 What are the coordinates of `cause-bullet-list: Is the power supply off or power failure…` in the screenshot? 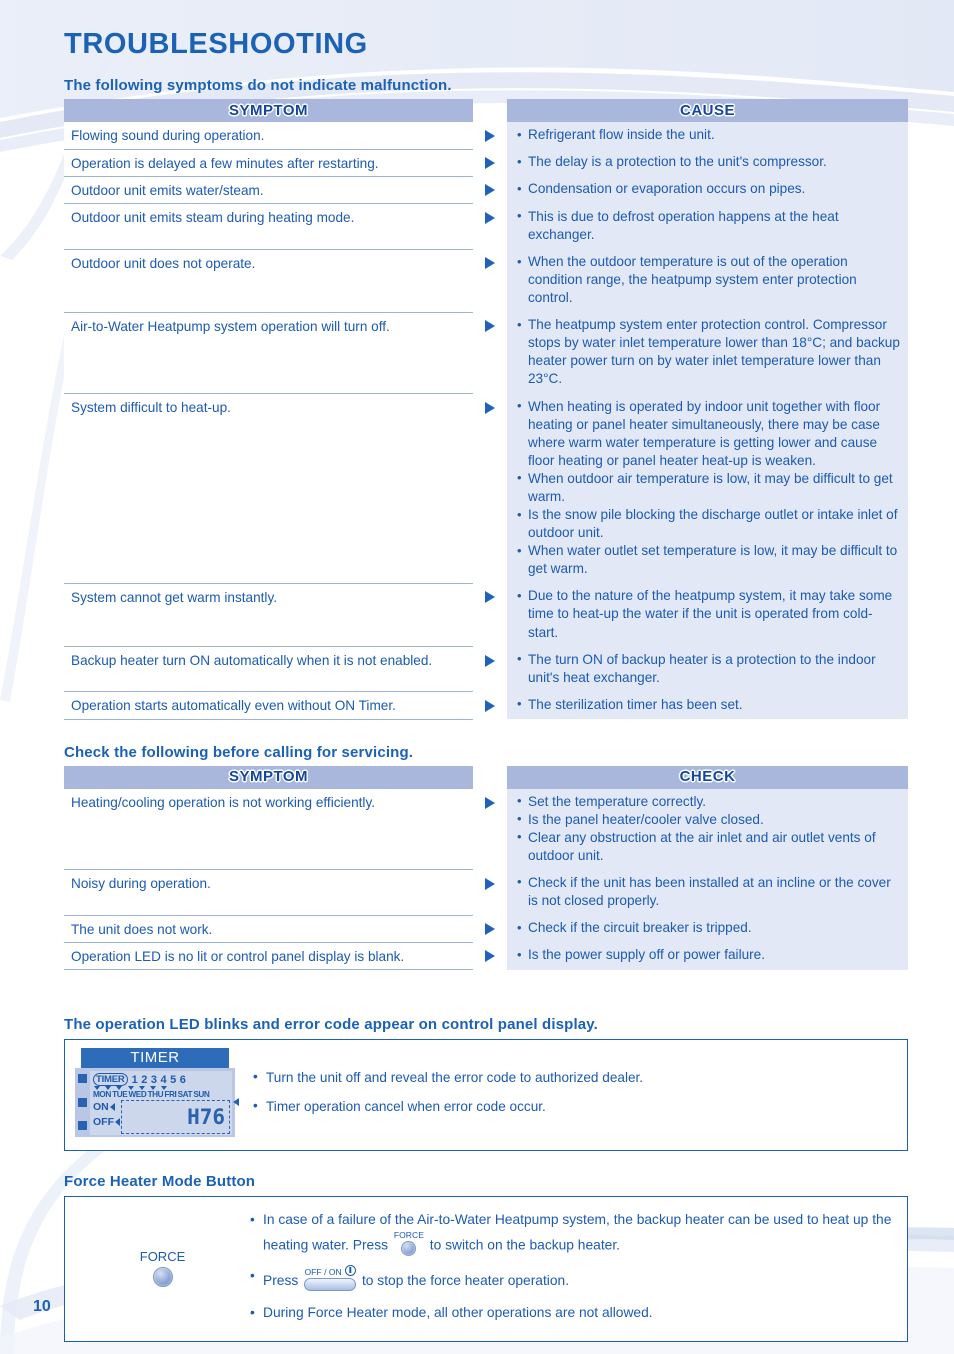 It's located at (708, 955).